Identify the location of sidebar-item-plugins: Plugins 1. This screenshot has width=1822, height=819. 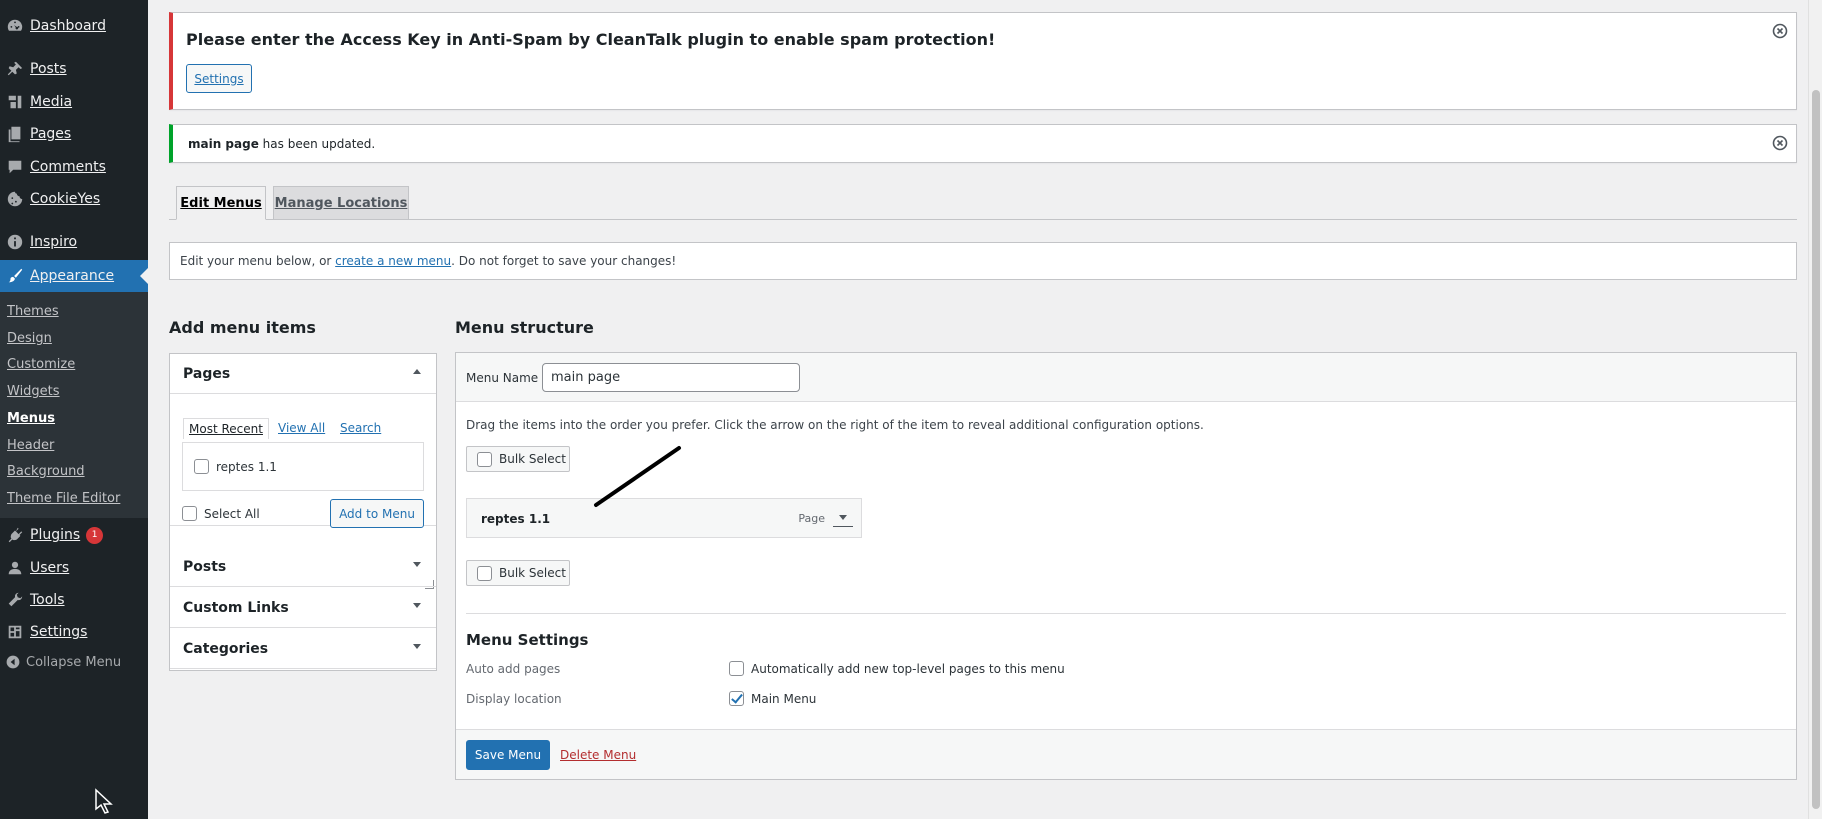
(74, 535).